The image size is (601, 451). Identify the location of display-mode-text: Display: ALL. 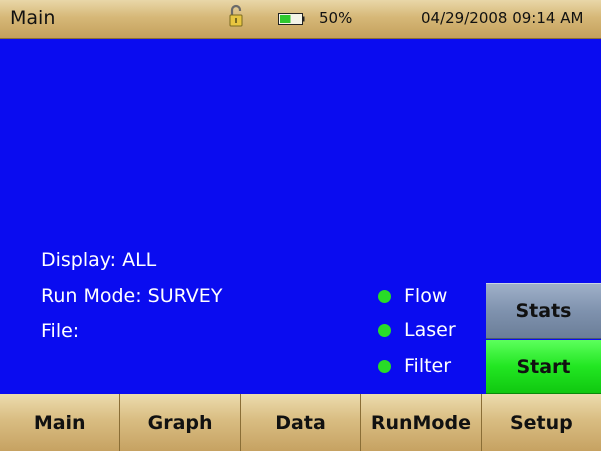
(99, 260).